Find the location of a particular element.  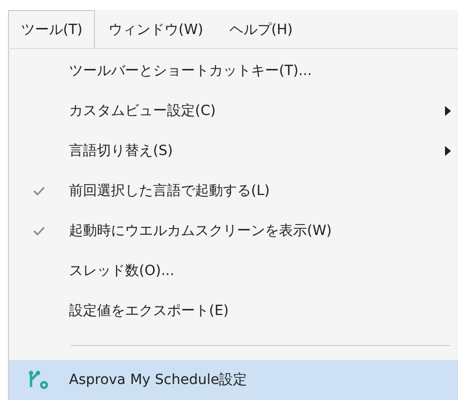

menu-item: カスタムビュー設定(C) is located at coordinates (233, 111).